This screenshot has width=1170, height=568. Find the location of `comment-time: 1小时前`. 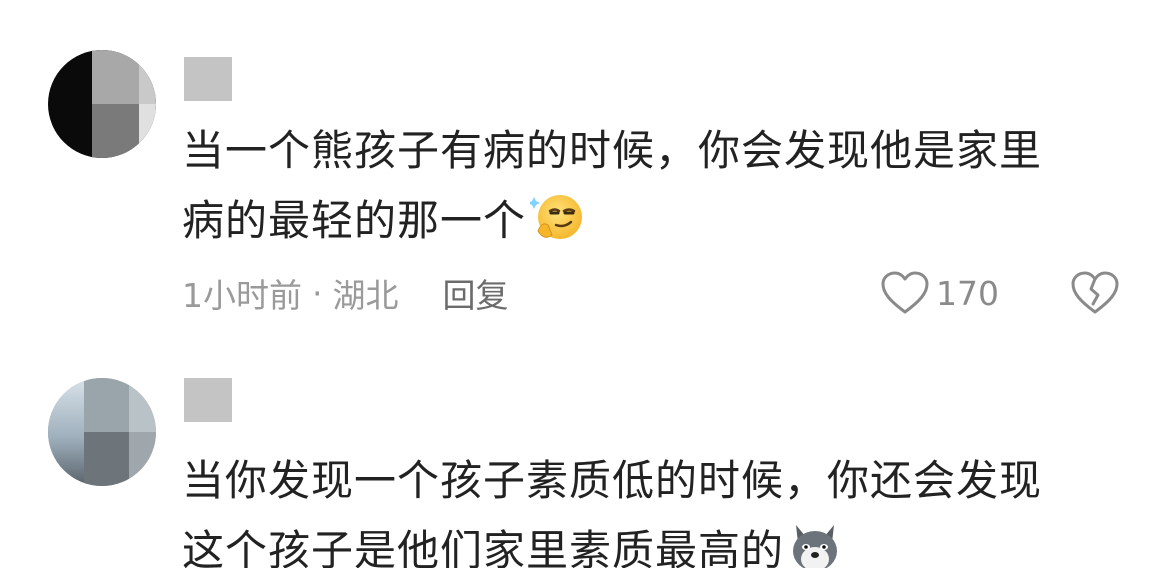

comment-time: 1小时前 is located at coordinates (242, 295).